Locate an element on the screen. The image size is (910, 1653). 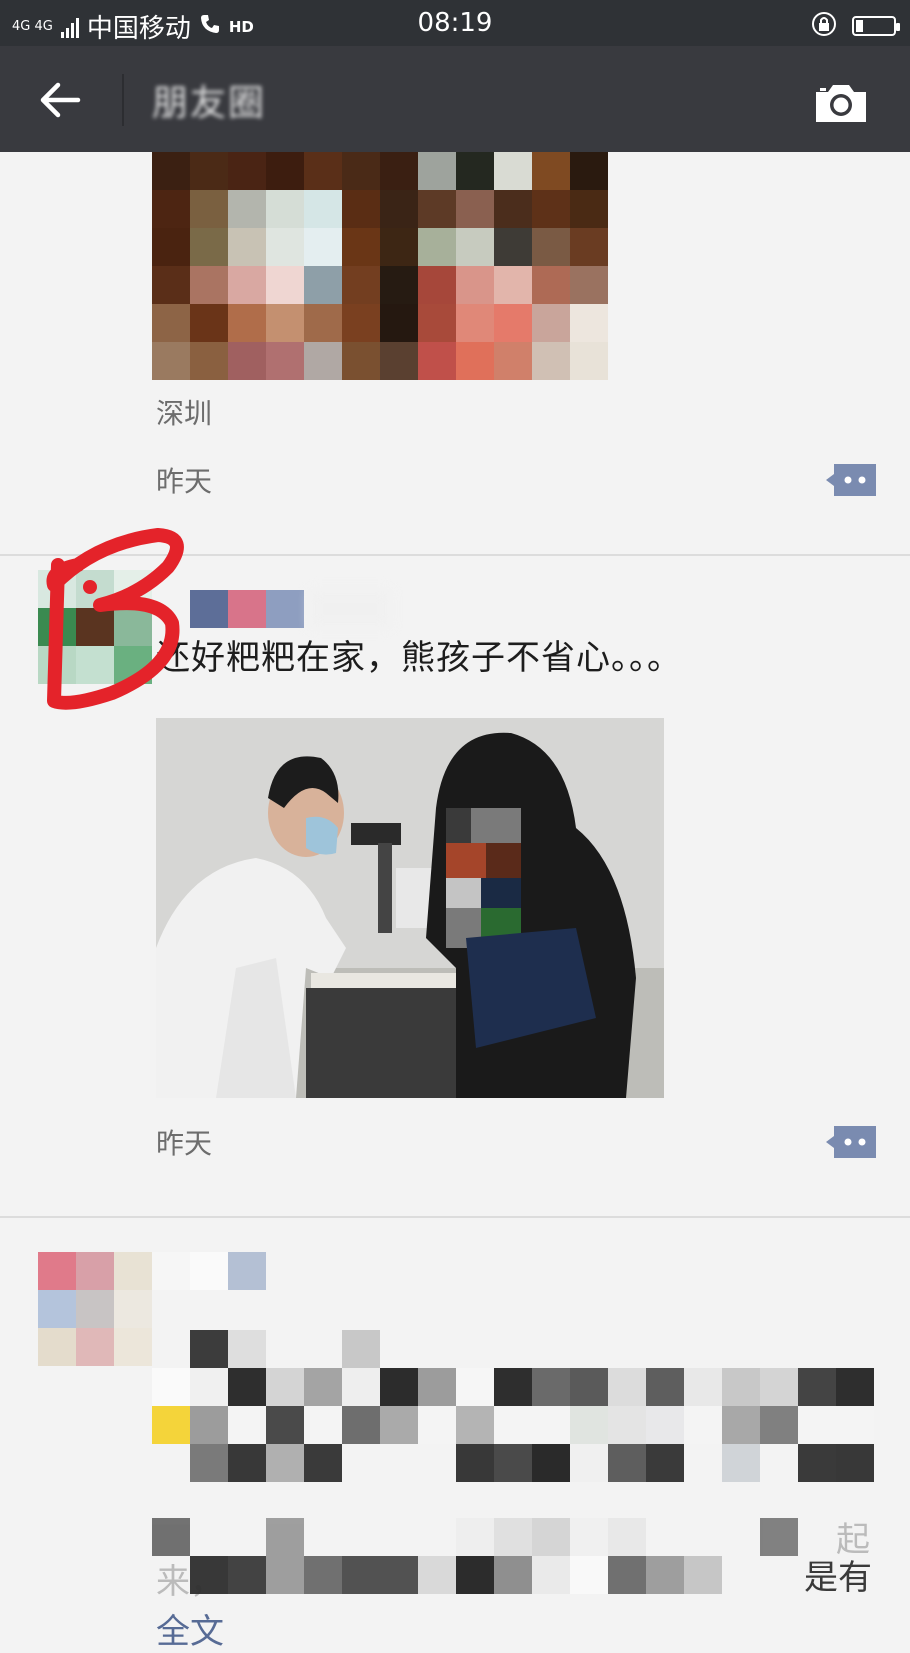
nav-divider is located at coordinates (123, 100).